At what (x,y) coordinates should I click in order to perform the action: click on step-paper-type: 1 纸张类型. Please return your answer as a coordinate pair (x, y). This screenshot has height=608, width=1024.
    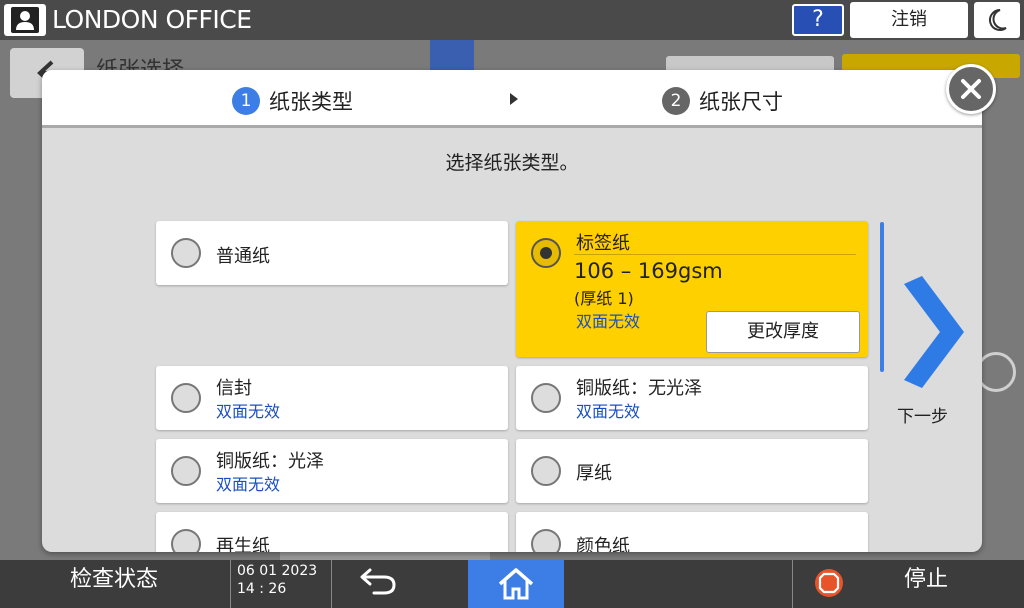
    Looking at the image, I should click on (292, 101).